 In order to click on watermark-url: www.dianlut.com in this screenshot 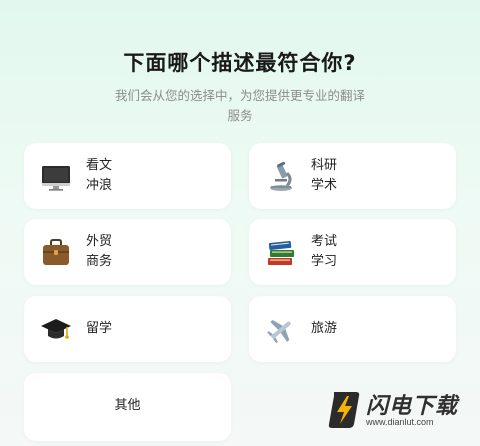, I will do `click(400, 422)`.